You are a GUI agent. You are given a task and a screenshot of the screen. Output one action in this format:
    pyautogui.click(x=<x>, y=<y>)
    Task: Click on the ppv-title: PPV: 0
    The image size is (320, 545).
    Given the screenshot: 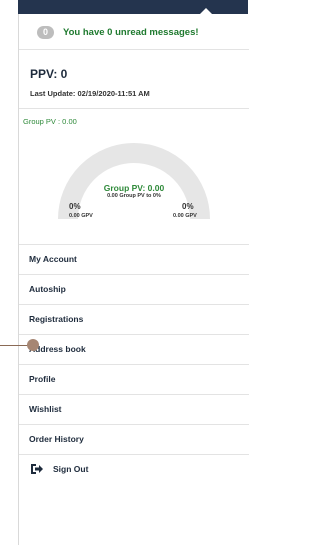 What is the action you would take?
    pyautogui.click(x=49, y=74)
    